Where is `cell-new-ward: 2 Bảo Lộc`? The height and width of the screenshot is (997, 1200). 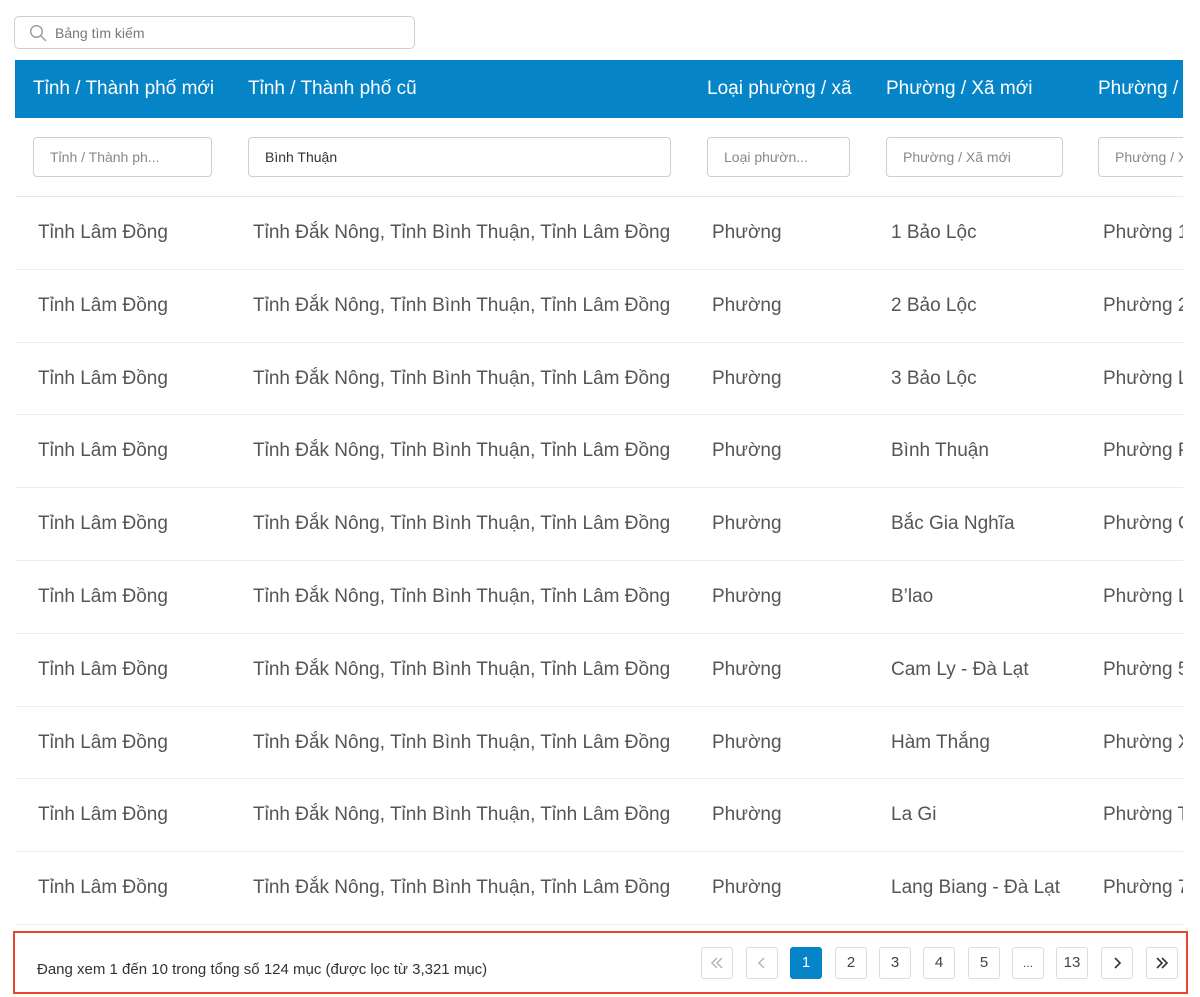
cell-new-ward: 2 Bảo Lộc is located at coordinates (934, 305).